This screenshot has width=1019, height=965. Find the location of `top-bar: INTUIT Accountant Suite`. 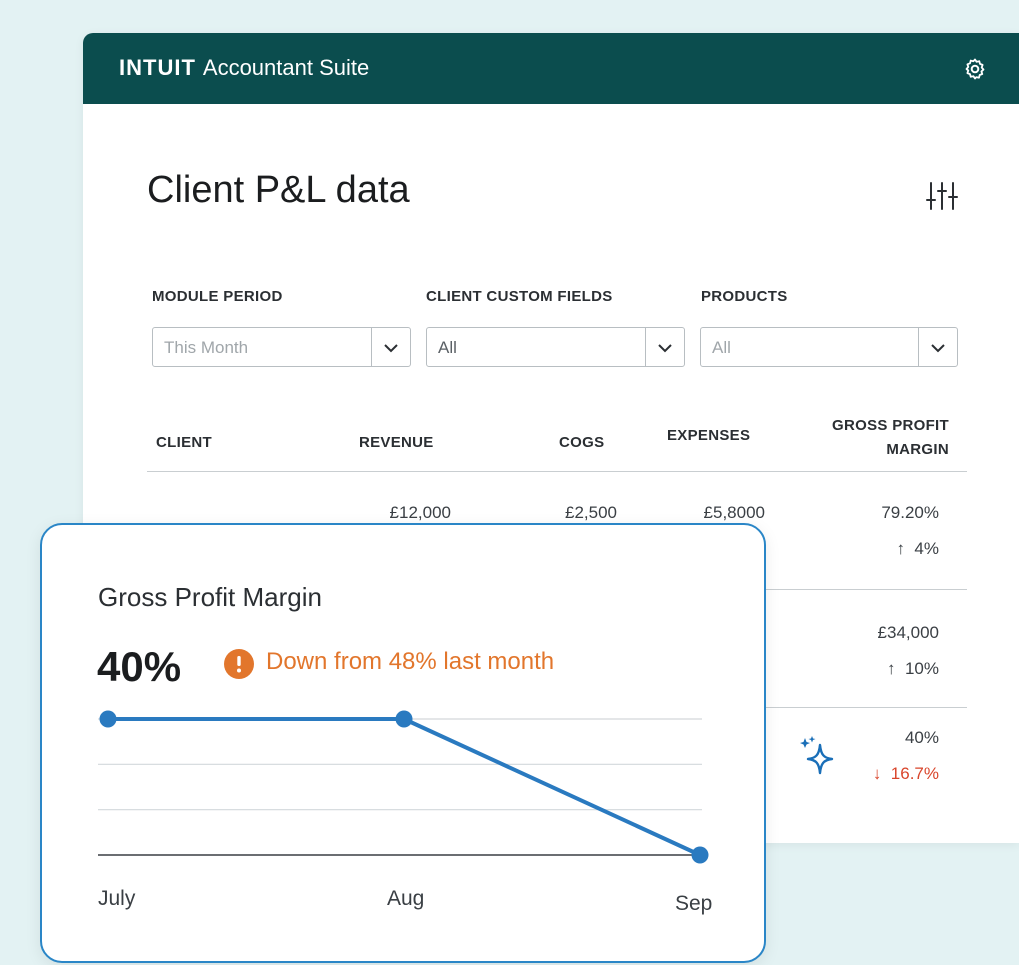

top-bar: INTUIT Accountant Suite is located at coordinates (551, 68).